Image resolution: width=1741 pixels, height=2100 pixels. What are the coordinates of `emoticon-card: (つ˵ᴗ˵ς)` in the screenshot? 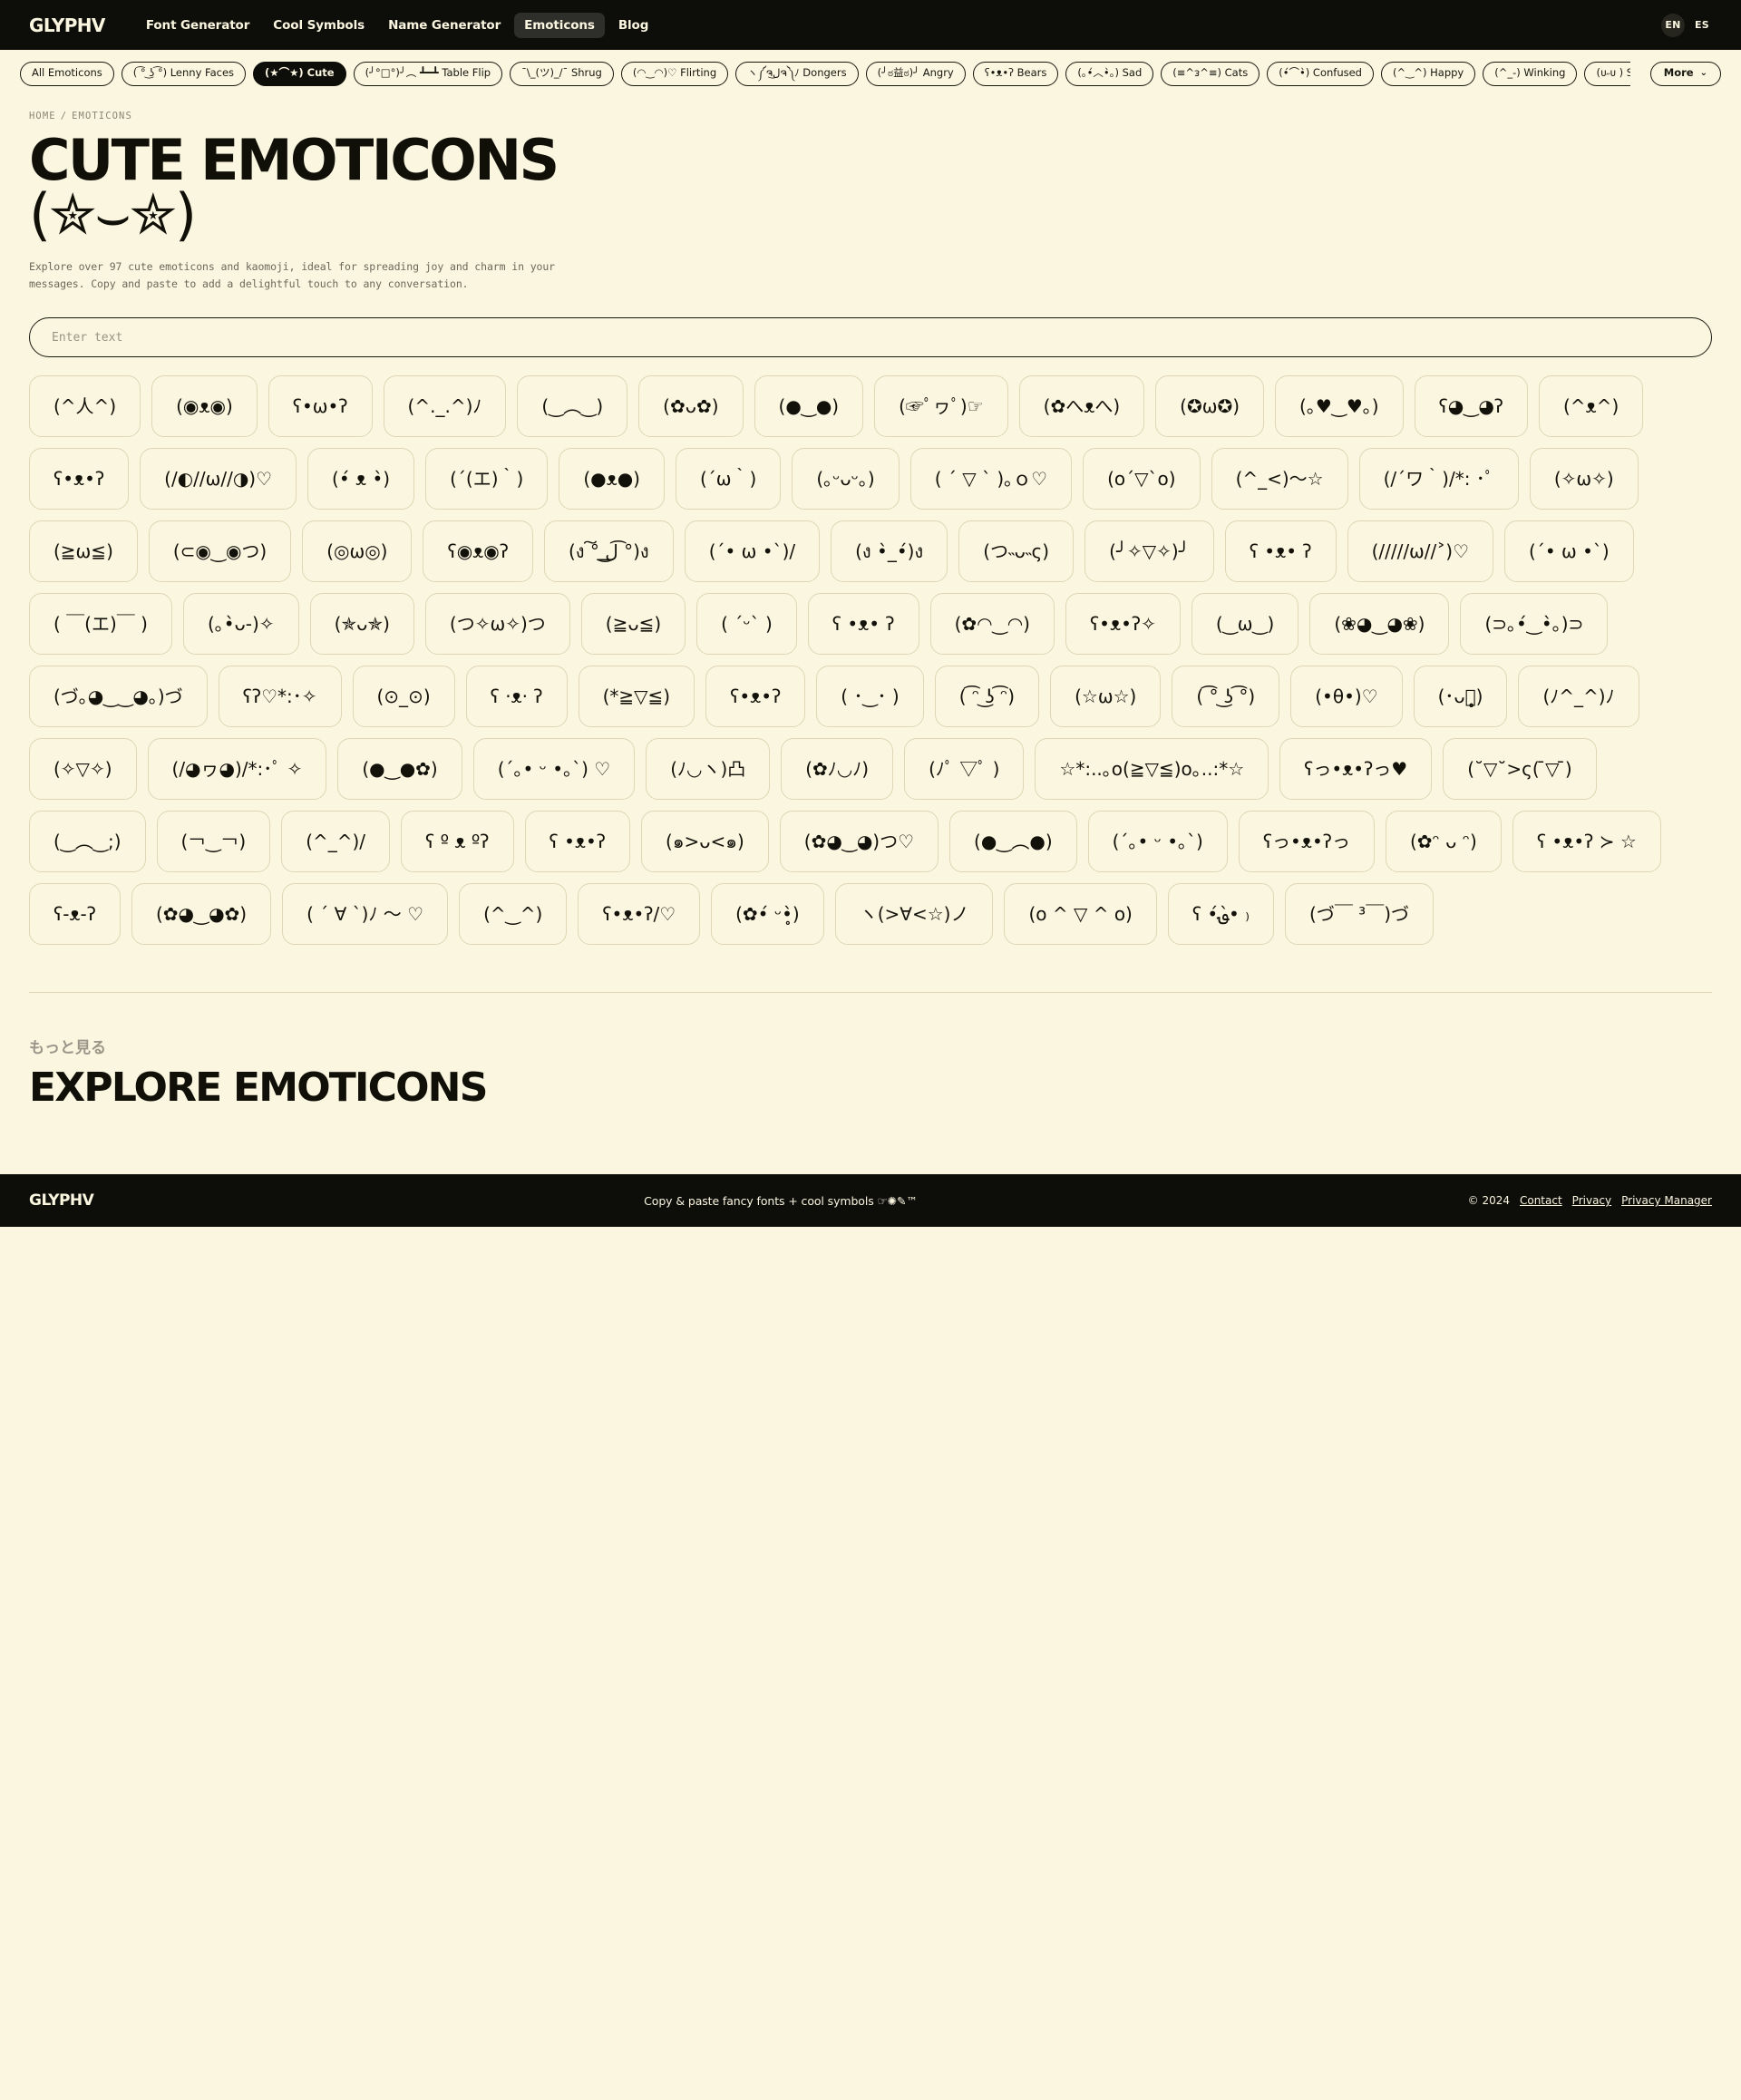 It's located at (1016, 551).